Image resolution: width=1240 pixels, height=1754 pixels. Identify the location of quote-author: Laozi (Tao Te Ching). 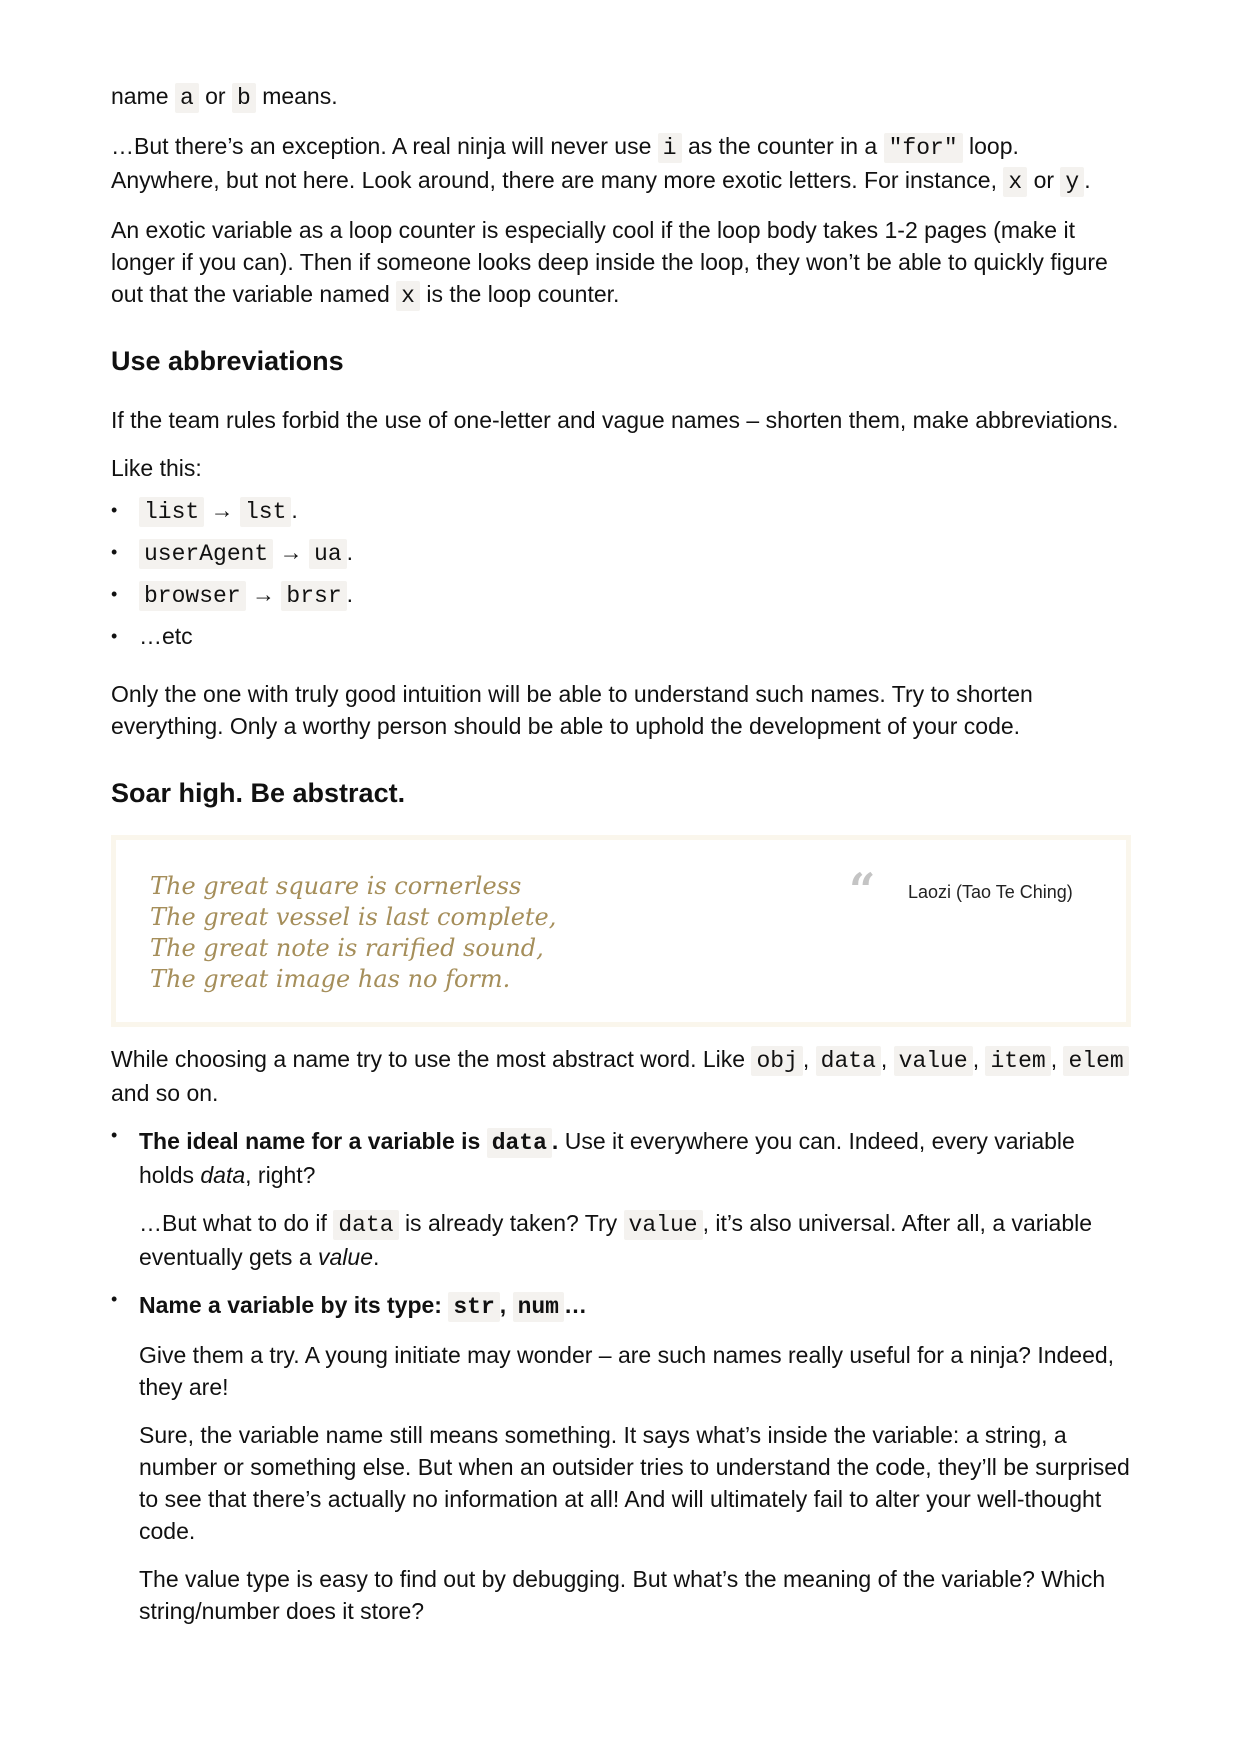
(990, 892).